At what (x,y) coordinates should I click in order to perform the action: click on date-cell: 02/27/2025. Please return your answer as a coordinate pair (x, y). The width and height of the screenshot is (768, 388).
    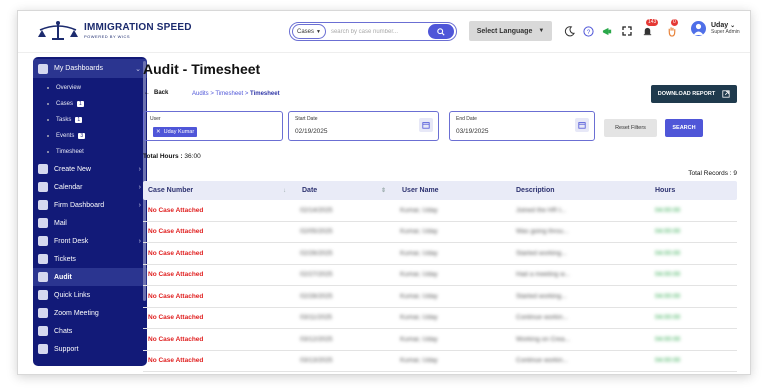
    Looking at the image, I should click on (316, 275).